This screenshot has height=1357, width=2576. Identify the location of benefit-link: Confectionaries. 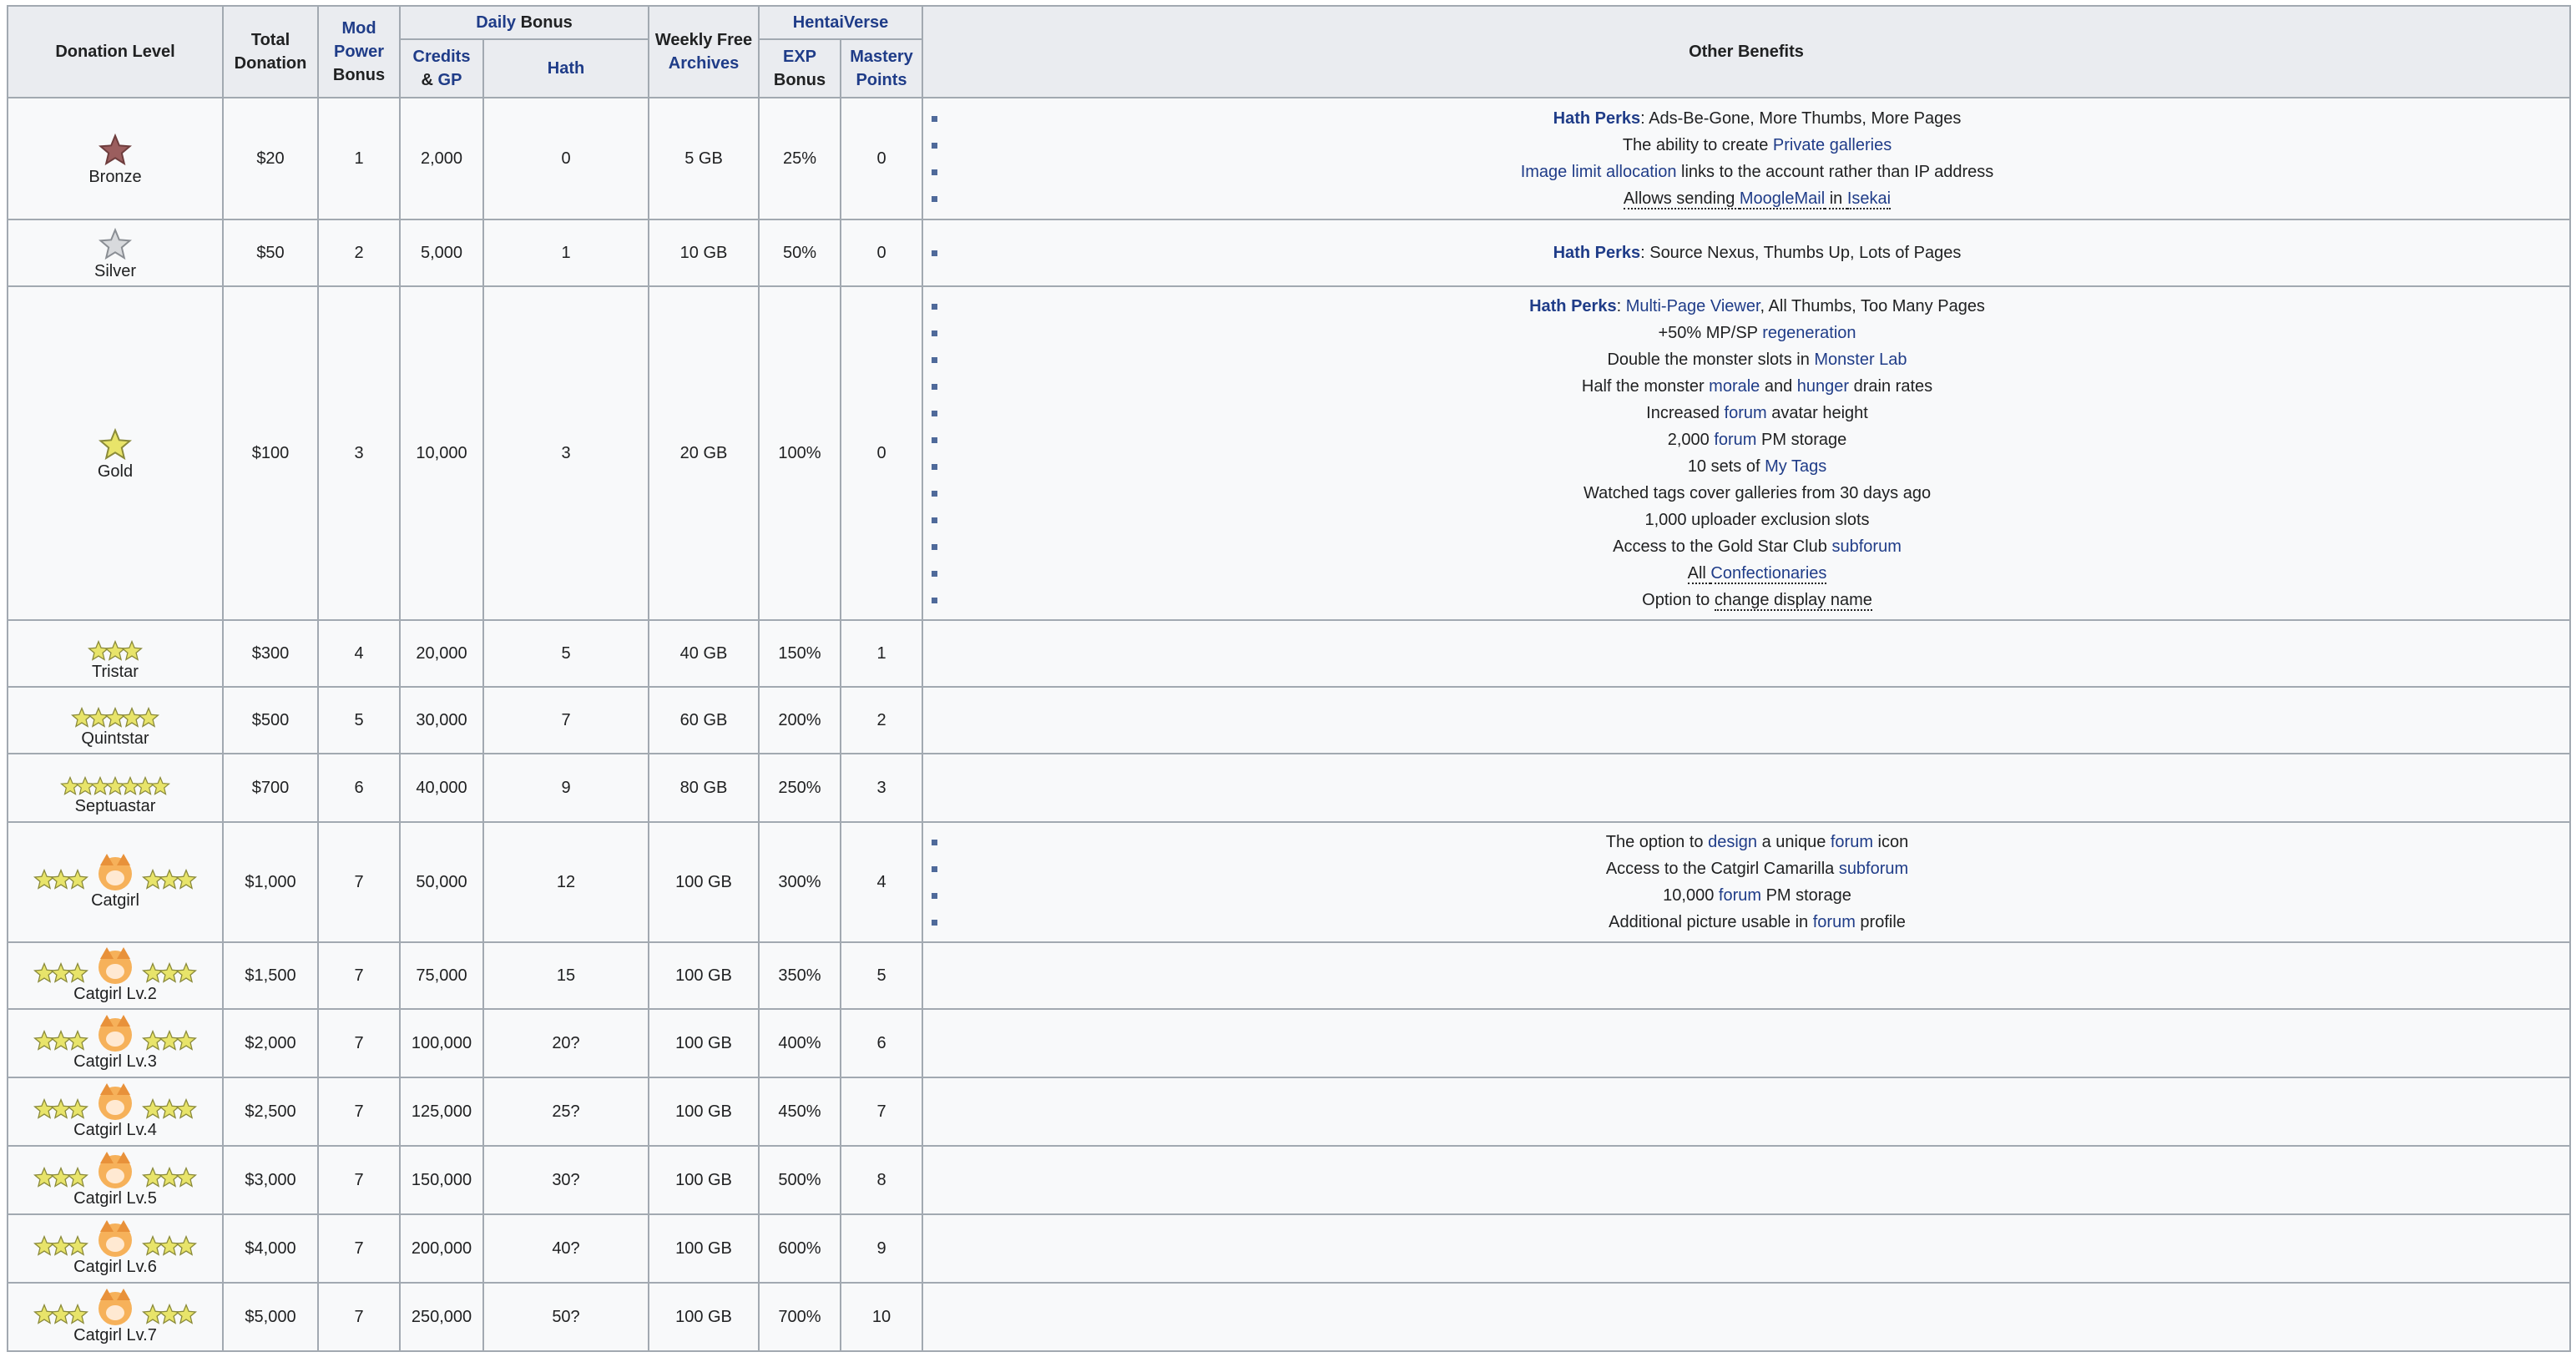
(1768, 574).